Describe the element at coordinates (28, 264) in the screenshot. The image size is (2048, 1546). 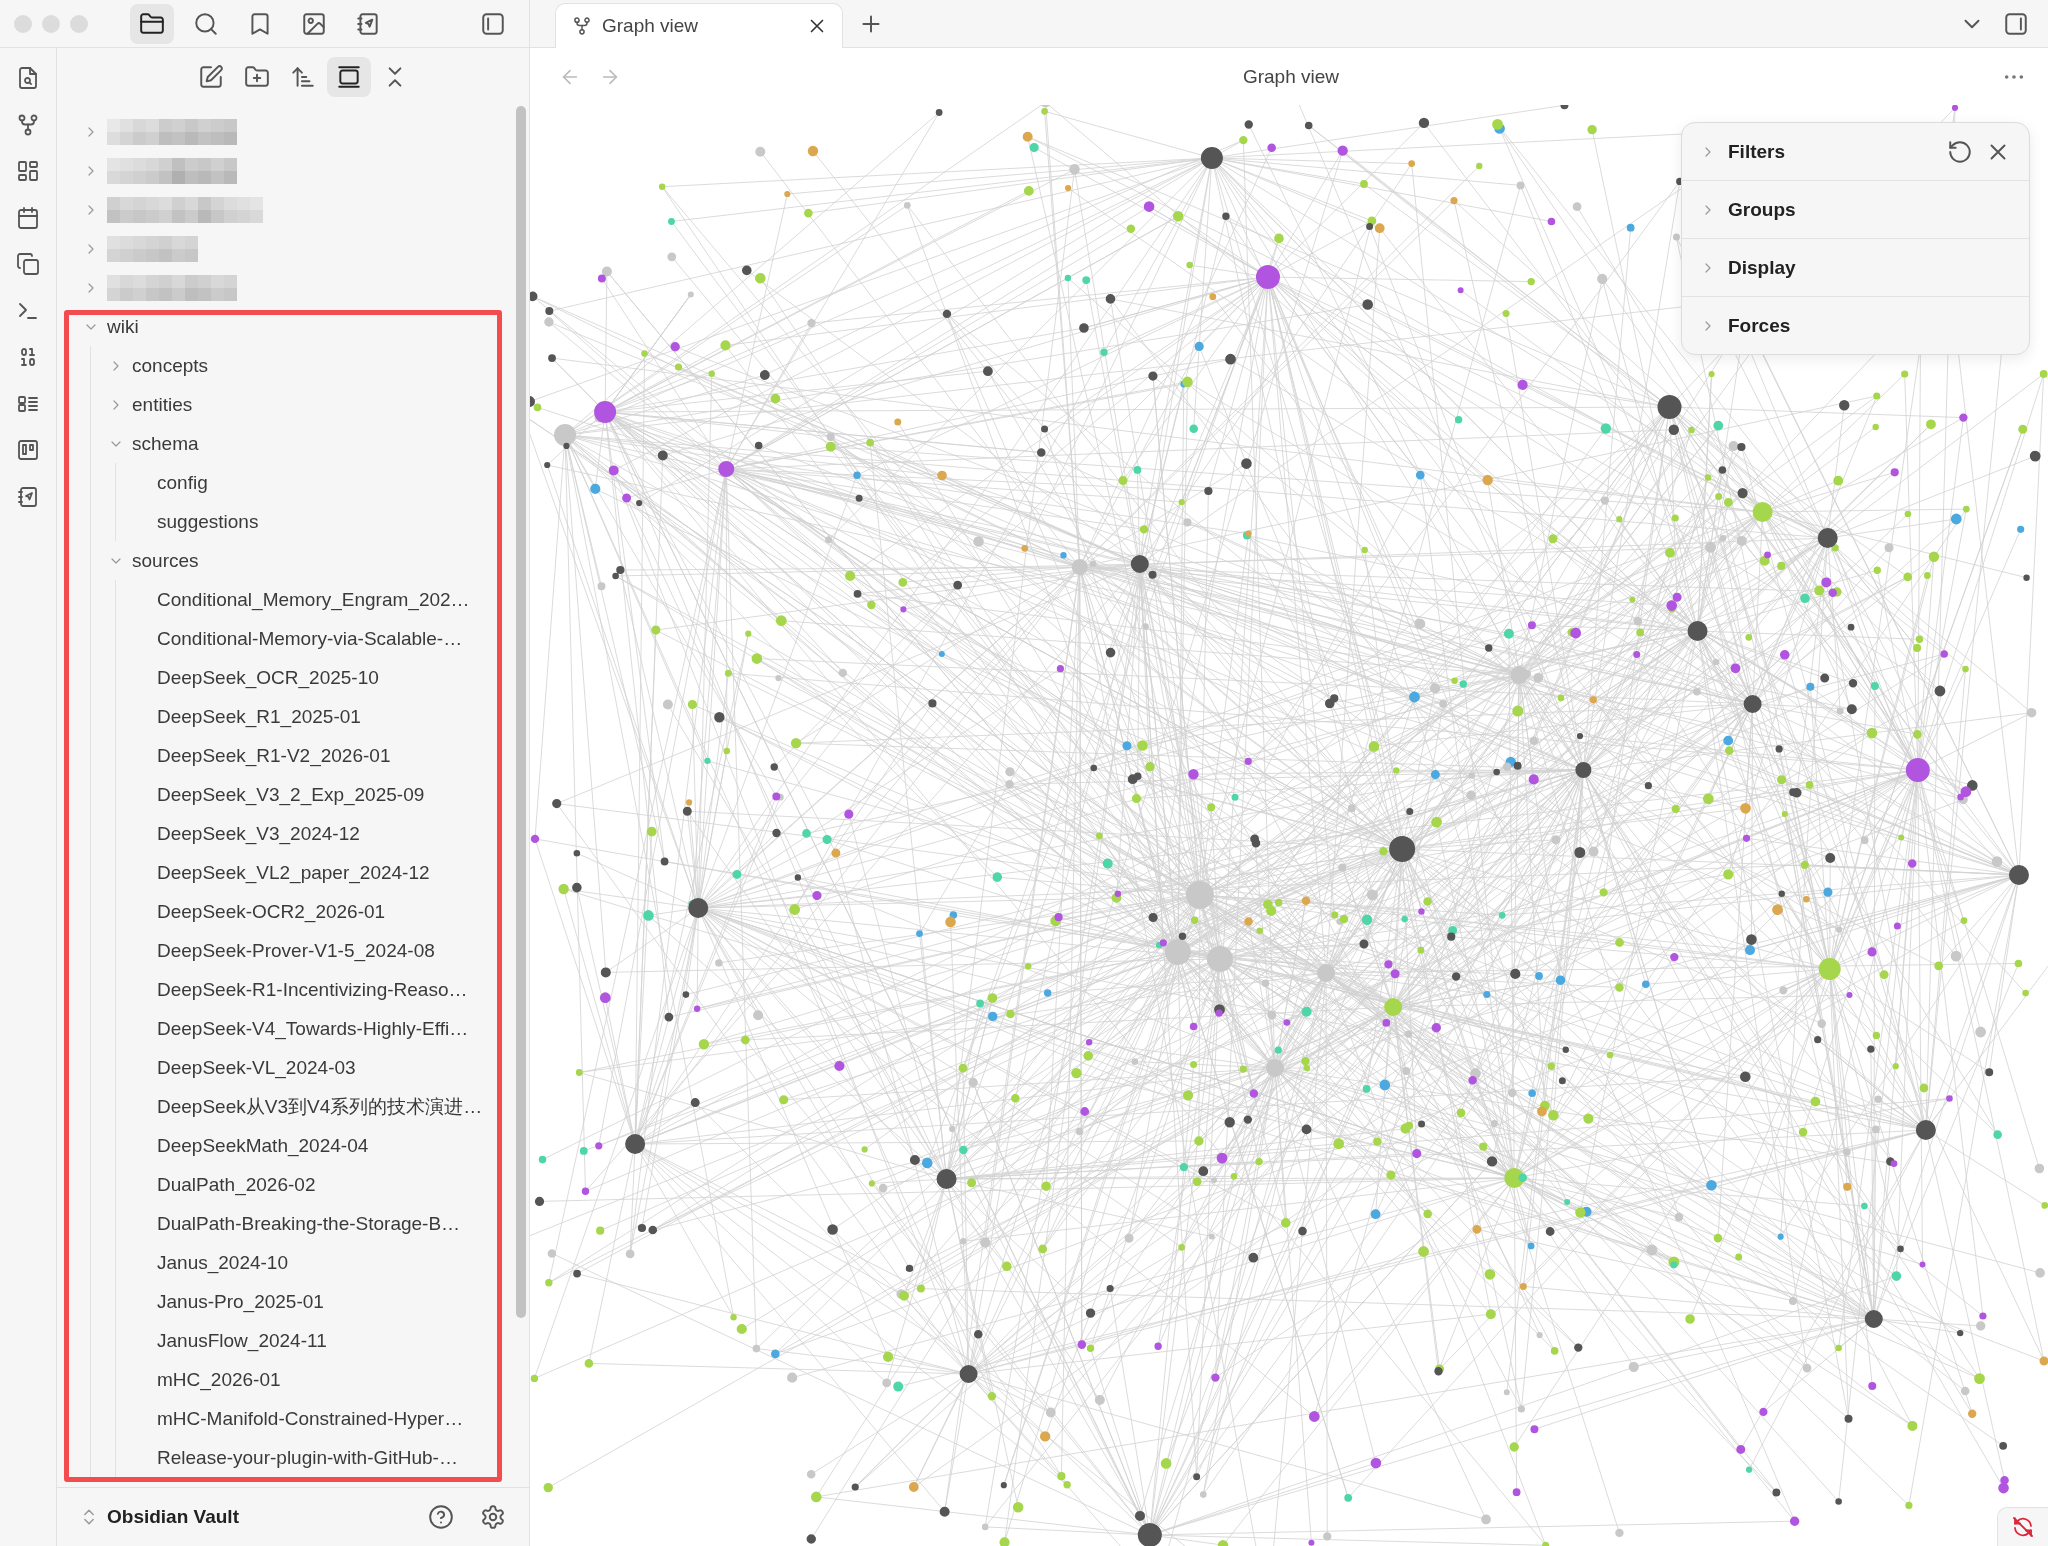
I see `copy-icon` at that location.